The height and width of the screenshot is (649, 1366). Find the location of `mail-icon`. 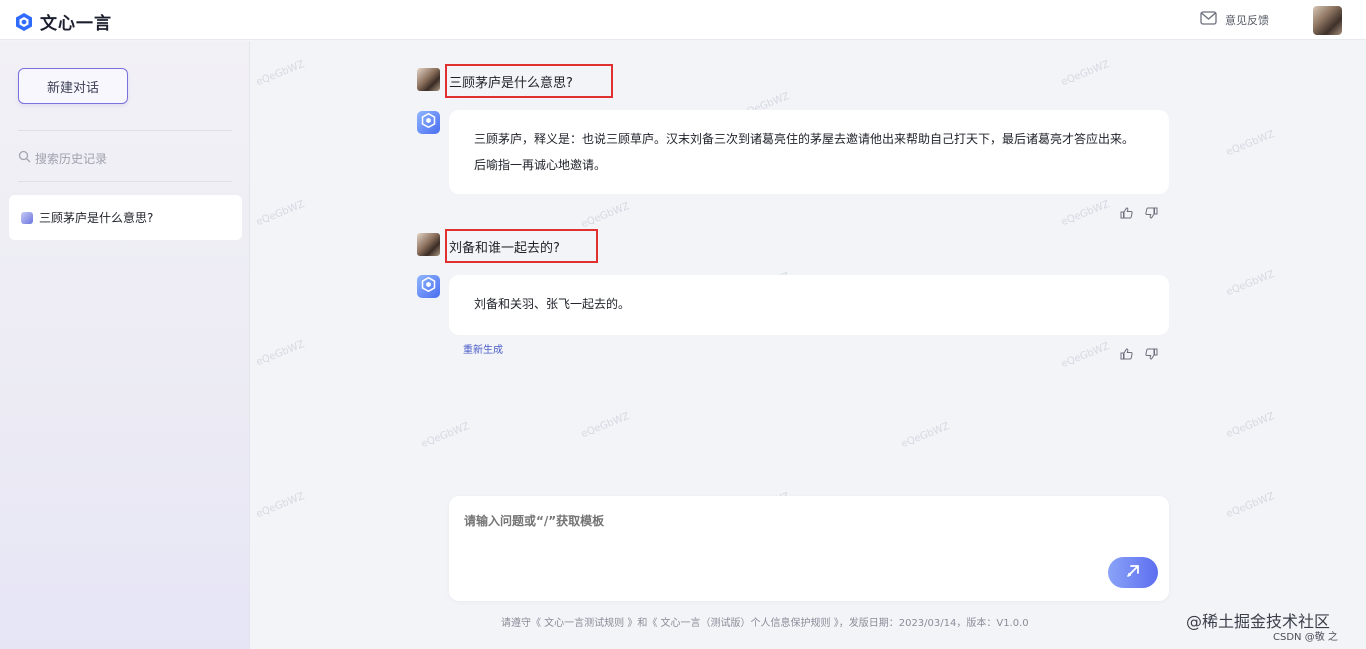

mail-icon is located at coordinates (1212, 19).